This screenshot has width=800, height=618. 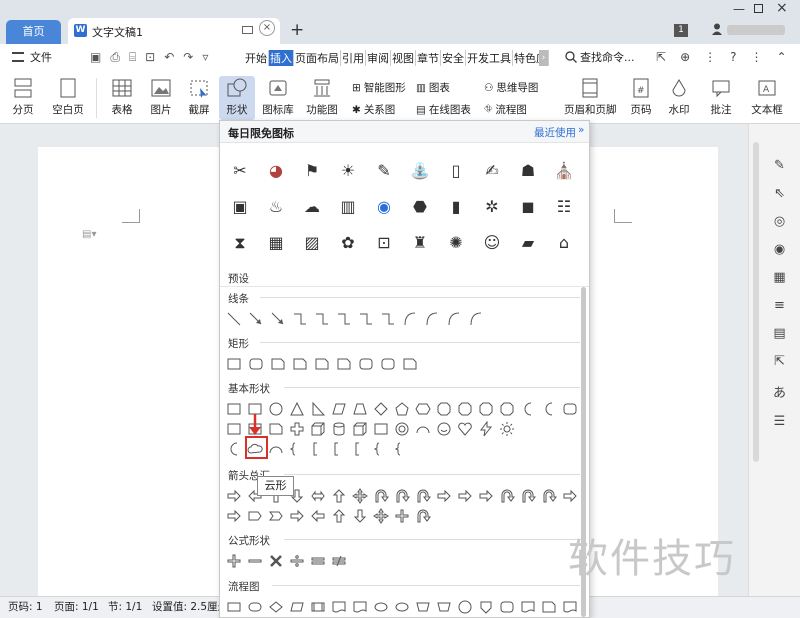 I want to click on free-icon-2-6: ✺, so click(x=456, y=243).